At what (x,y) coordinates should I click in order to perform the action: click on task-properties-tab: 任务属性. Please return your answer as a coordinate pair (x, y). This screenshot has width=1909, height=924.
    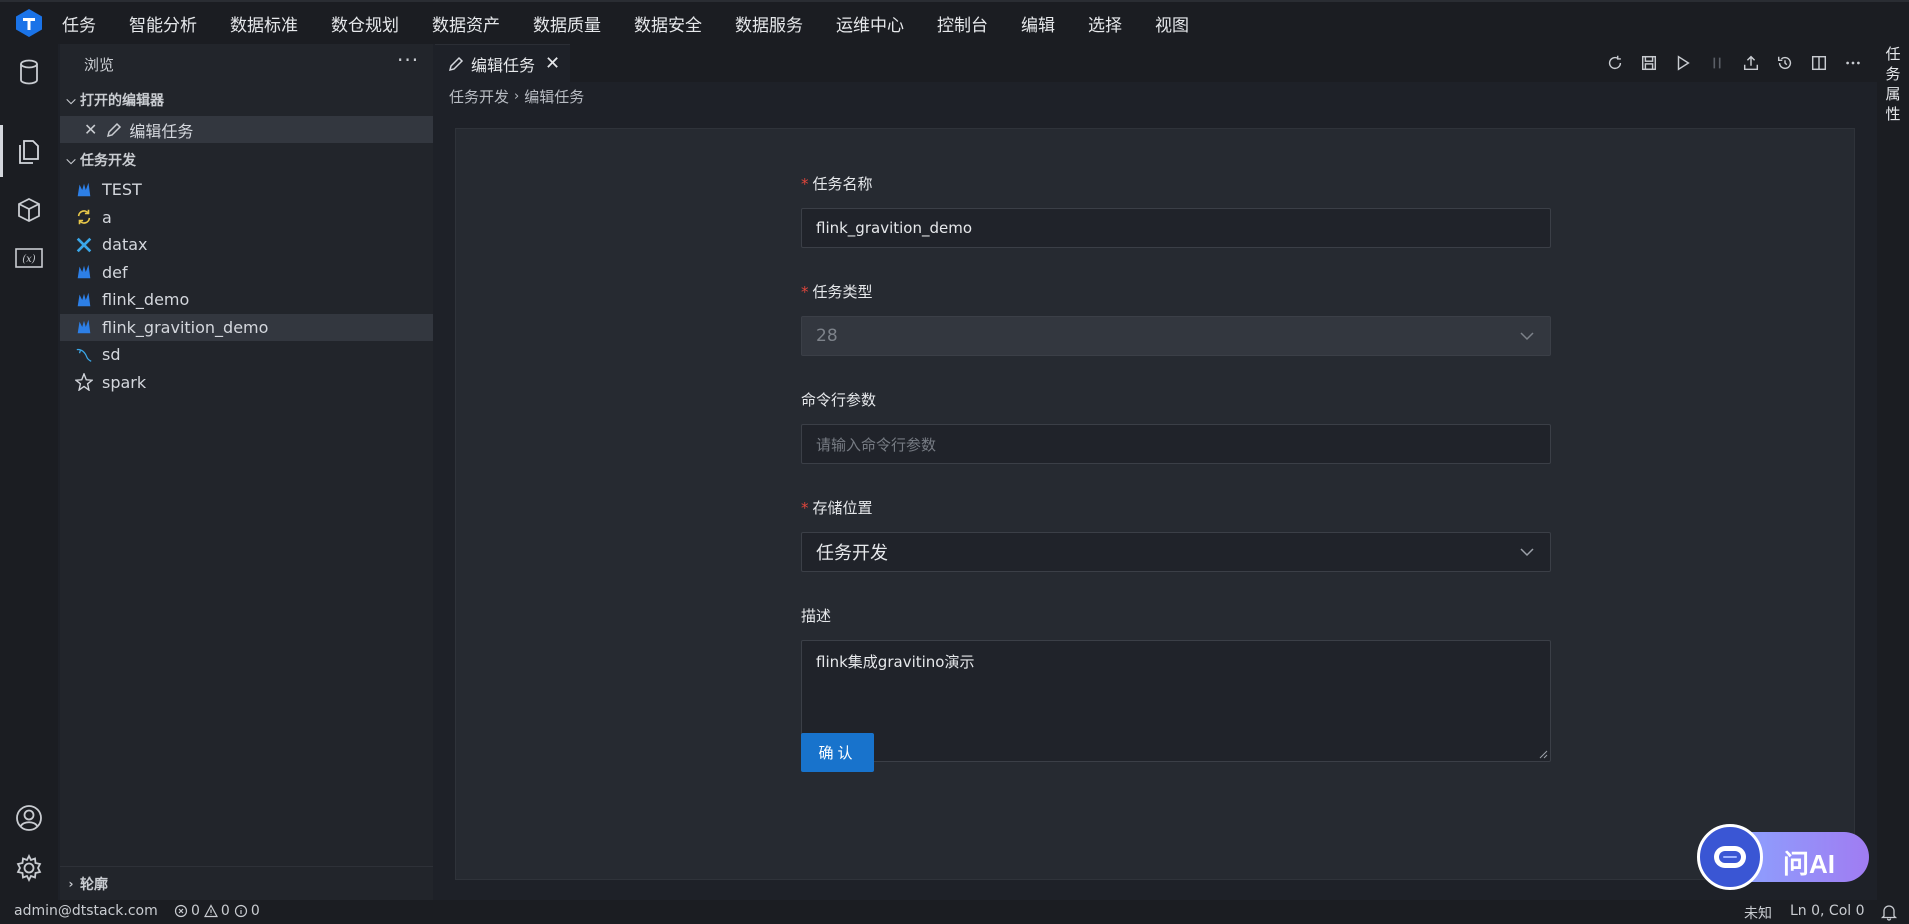
    Looking at the image, I should click on (1893, 84).